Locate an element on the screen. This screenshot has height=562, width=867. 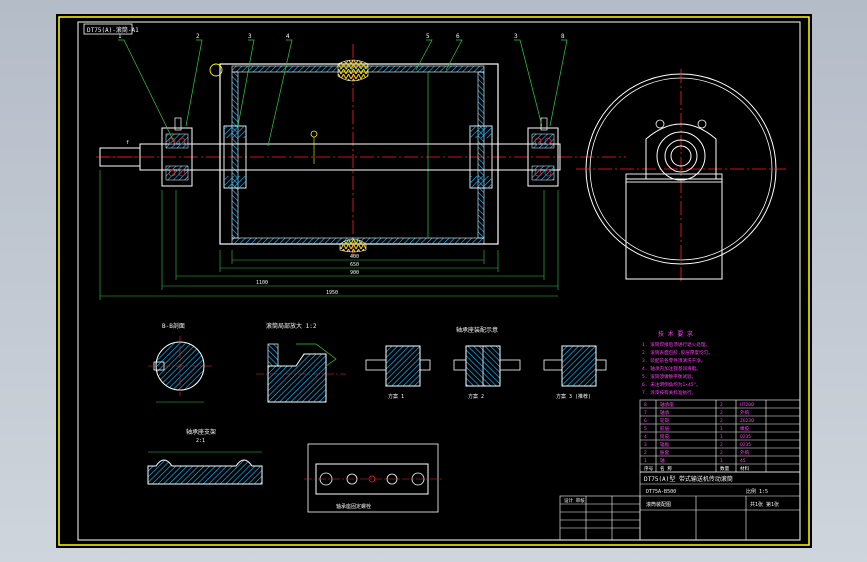
part-leaders is located at coordinates (343, 93).